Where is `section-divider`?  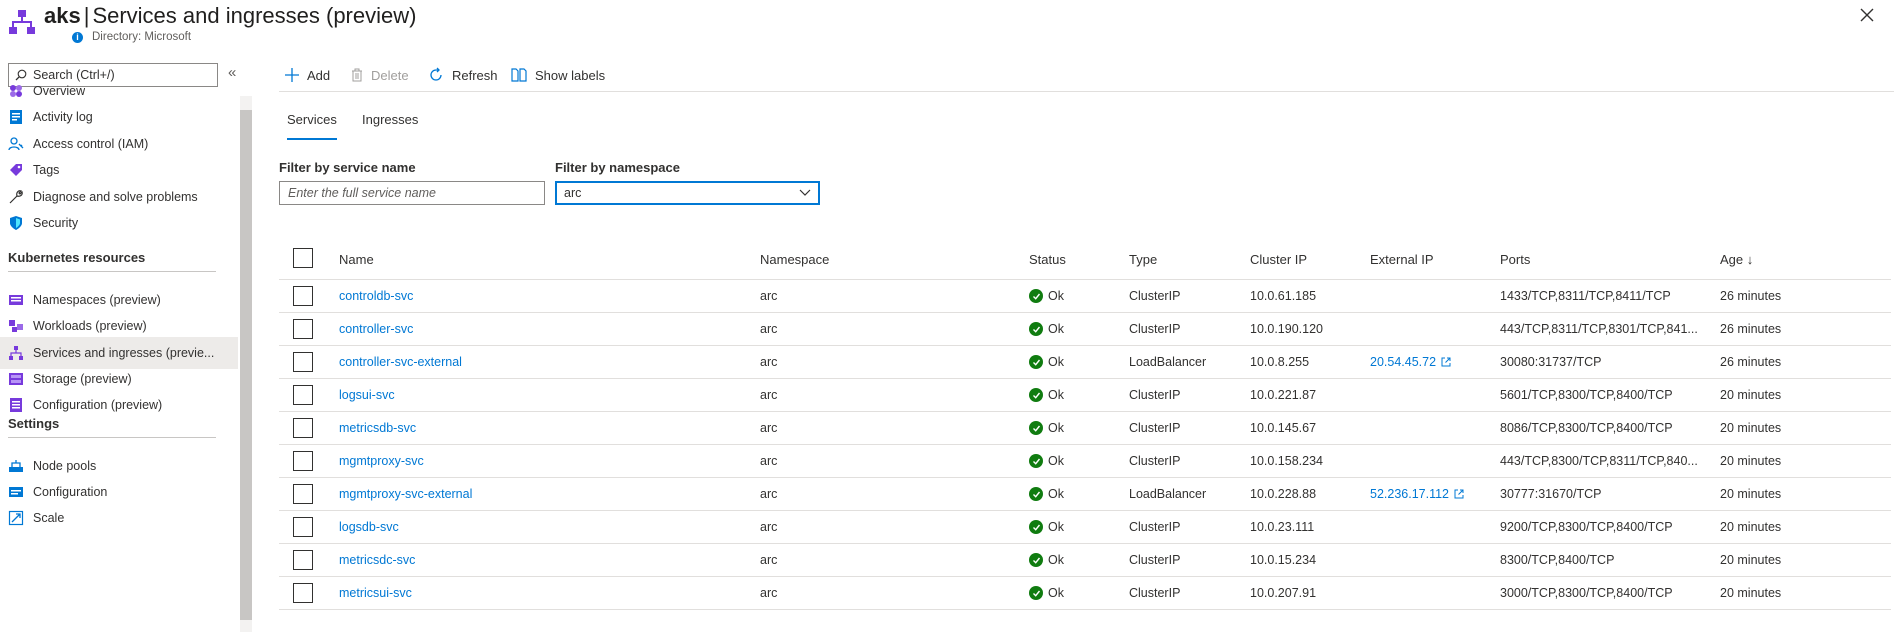 section-divider is located at coordinates (112, 437).